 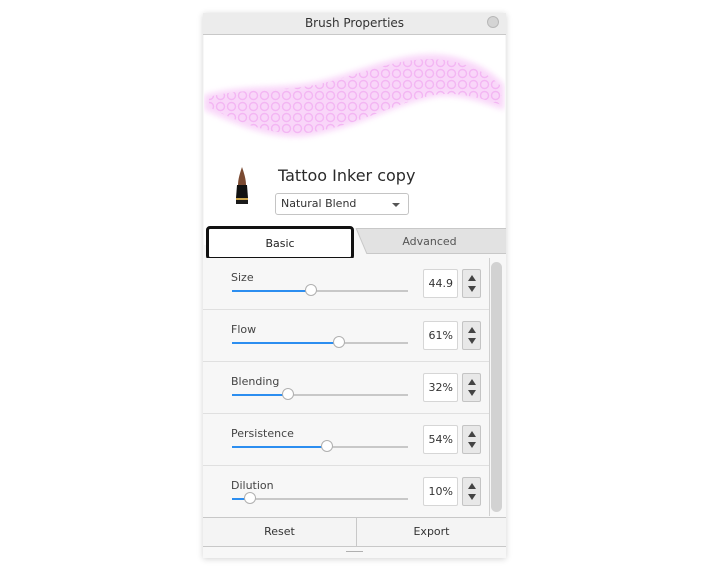 I want to click on window-title: Brush Properties, so click(x=354, y=23).